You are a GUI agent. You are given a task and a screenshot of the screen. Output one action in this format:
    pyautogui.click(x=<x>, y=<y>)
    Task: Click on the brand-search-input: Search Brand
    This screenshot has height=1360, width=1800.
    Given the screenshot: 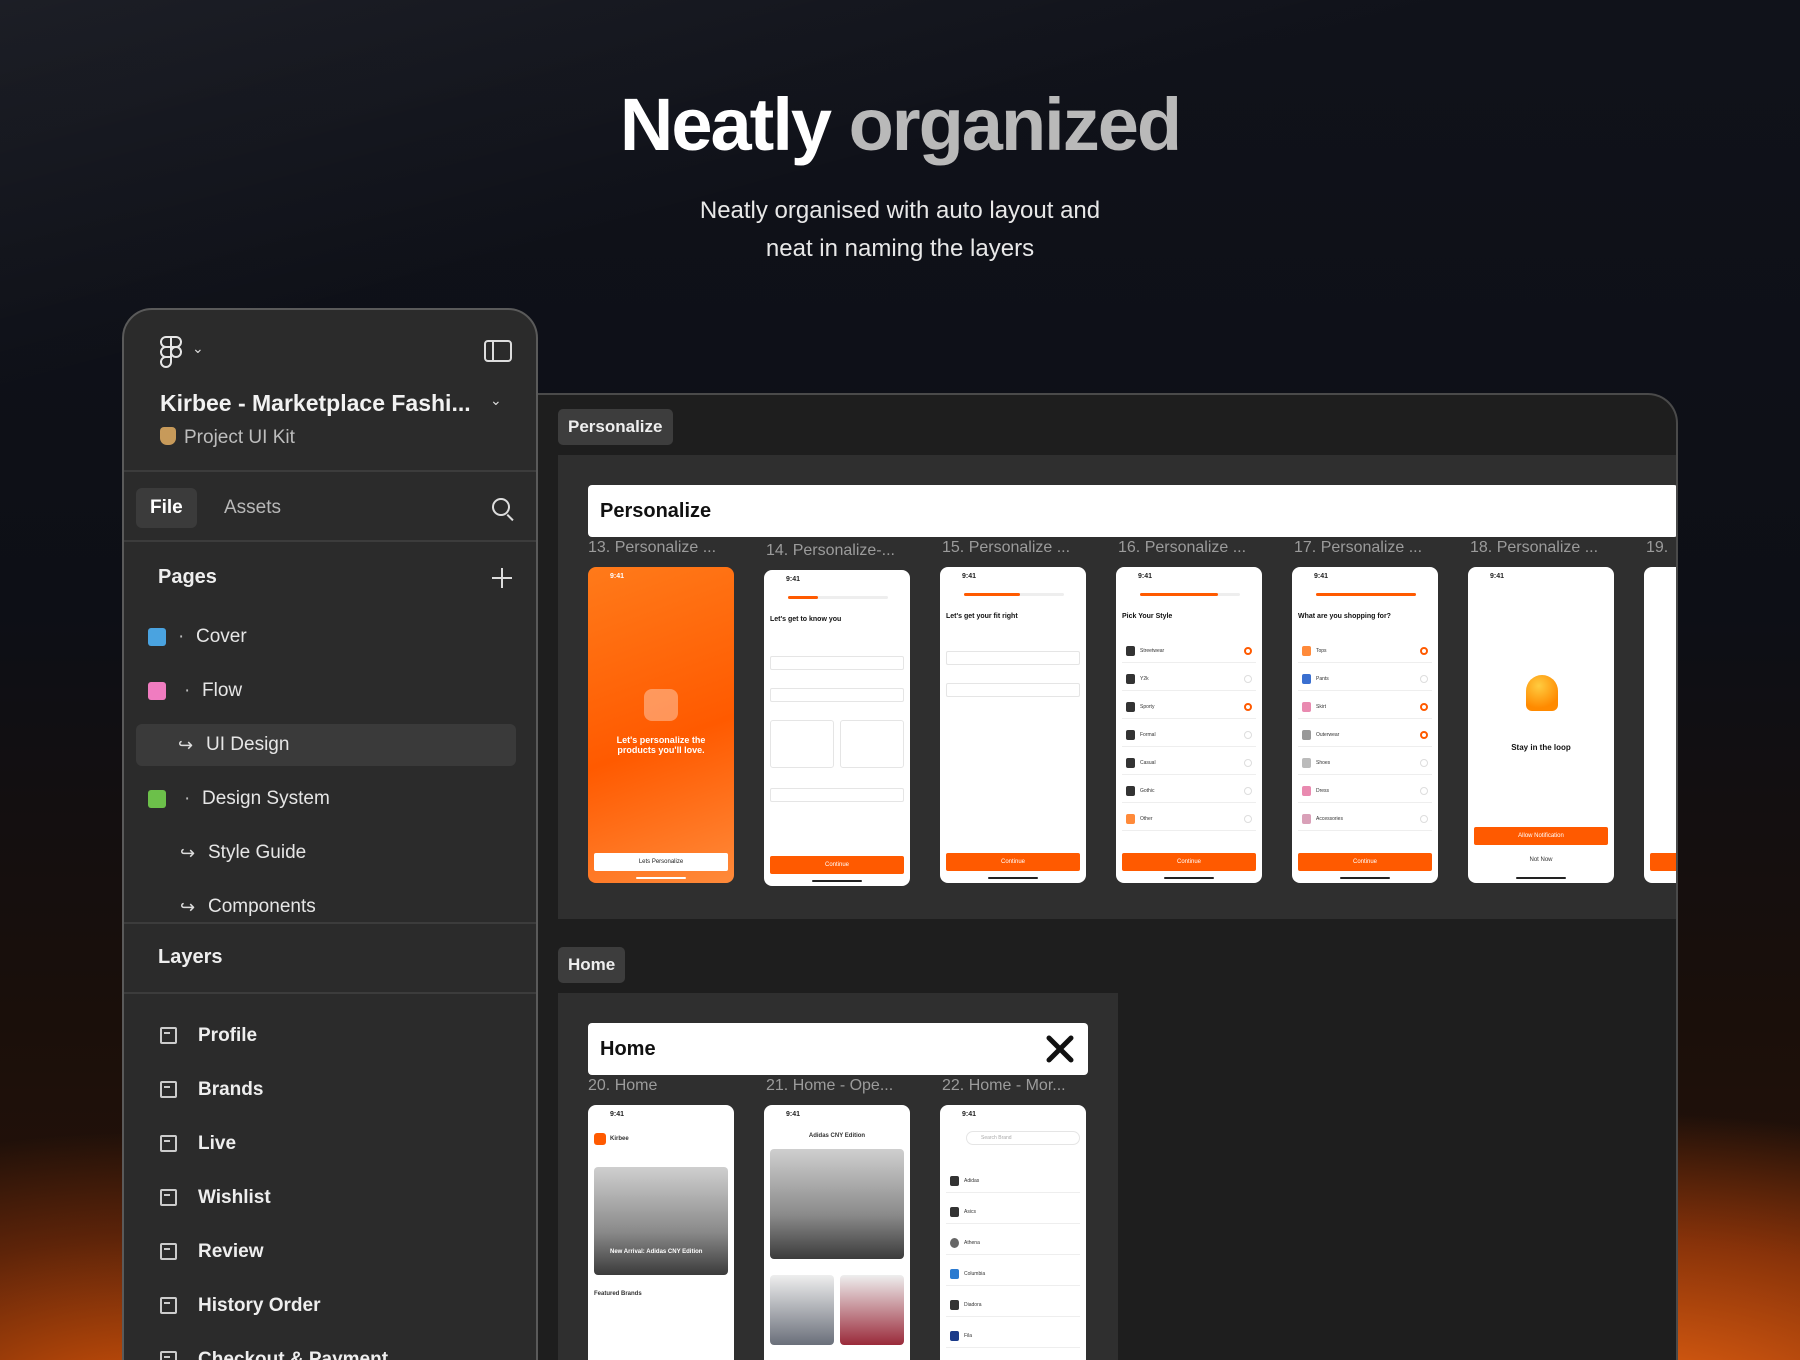 What is the action you would take?
    pyautogui.click(x=1023, y=1138)
    